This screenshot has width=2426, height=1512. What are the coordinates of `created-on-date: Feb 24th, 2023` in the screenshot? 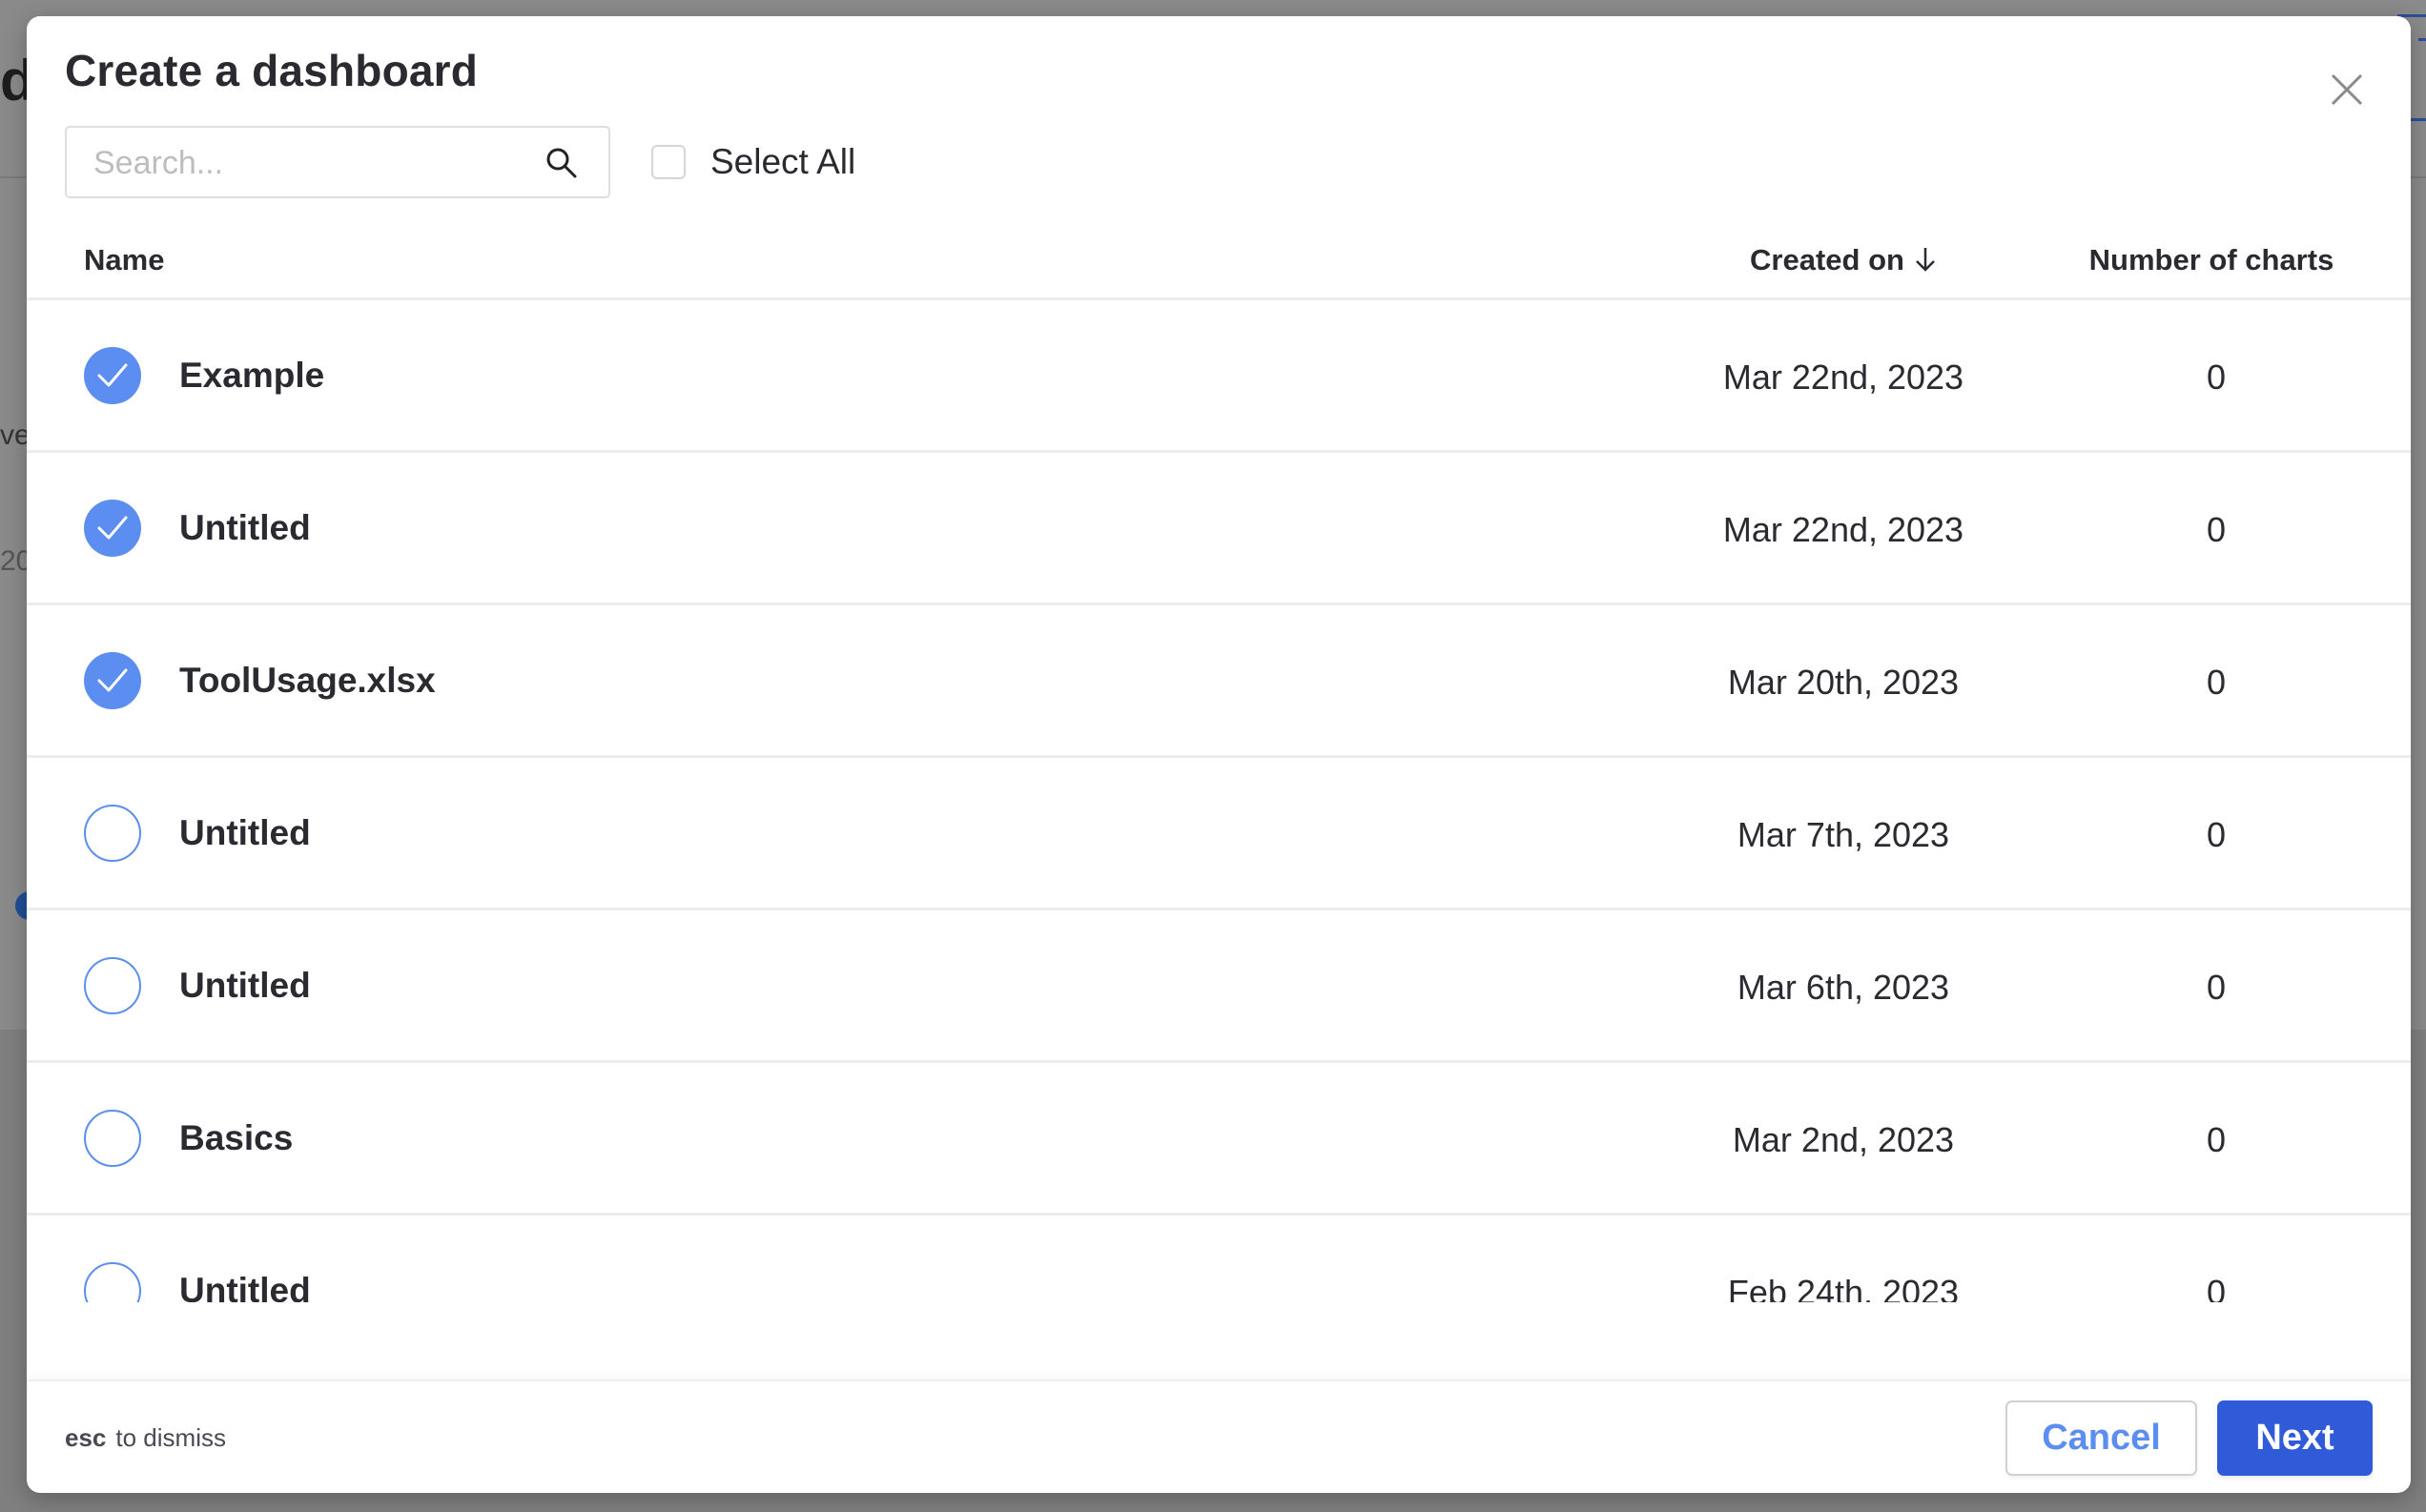 It's located at (1843, 1287).